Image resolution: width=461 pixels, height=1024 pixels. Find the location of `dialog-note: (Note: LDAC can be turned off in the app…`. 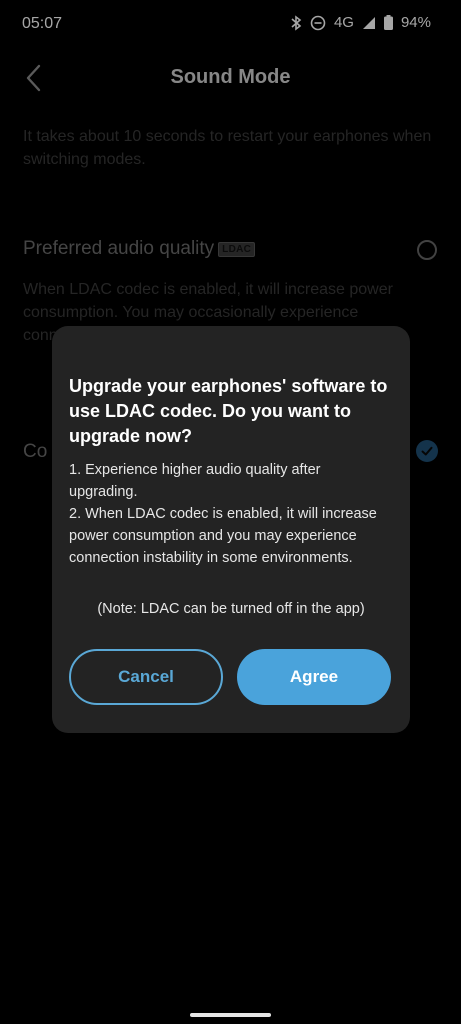

dialog-note: (Note: LDAC can be turned off in the app… is located at coordinates (231, 609).